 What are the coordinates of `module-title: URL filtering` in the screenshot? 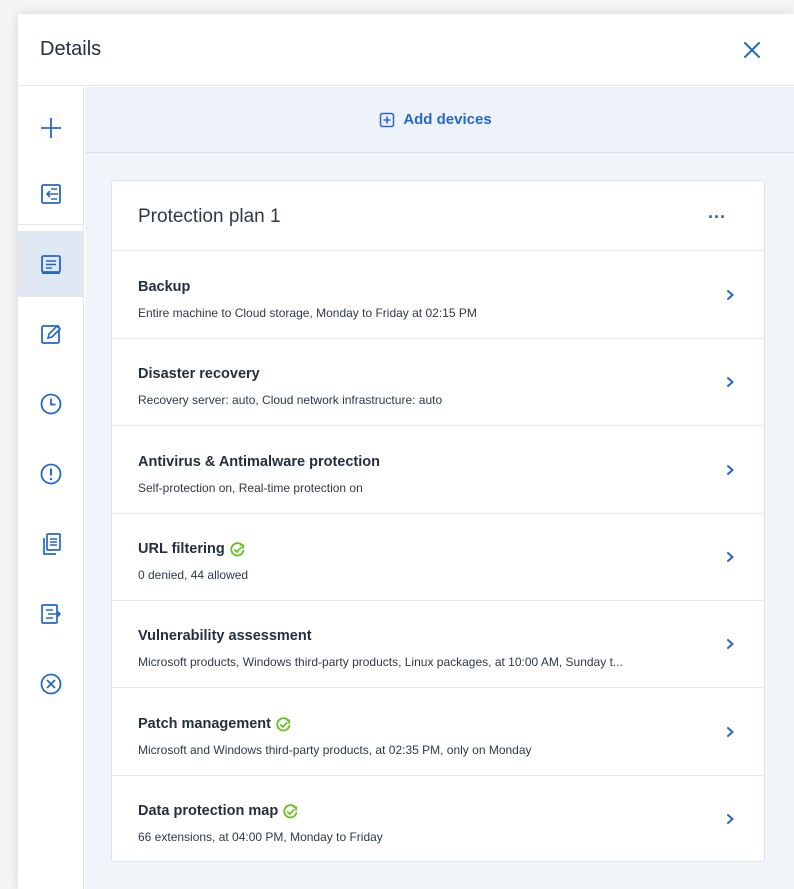 It's located at (192, 549).